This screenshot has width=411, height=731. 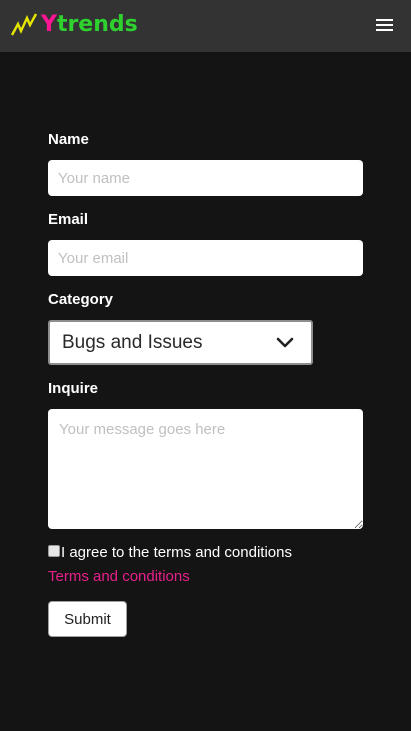 I want to click on agree-terms-text: I agree to the terms and conditions, so click(x=176, y=552).